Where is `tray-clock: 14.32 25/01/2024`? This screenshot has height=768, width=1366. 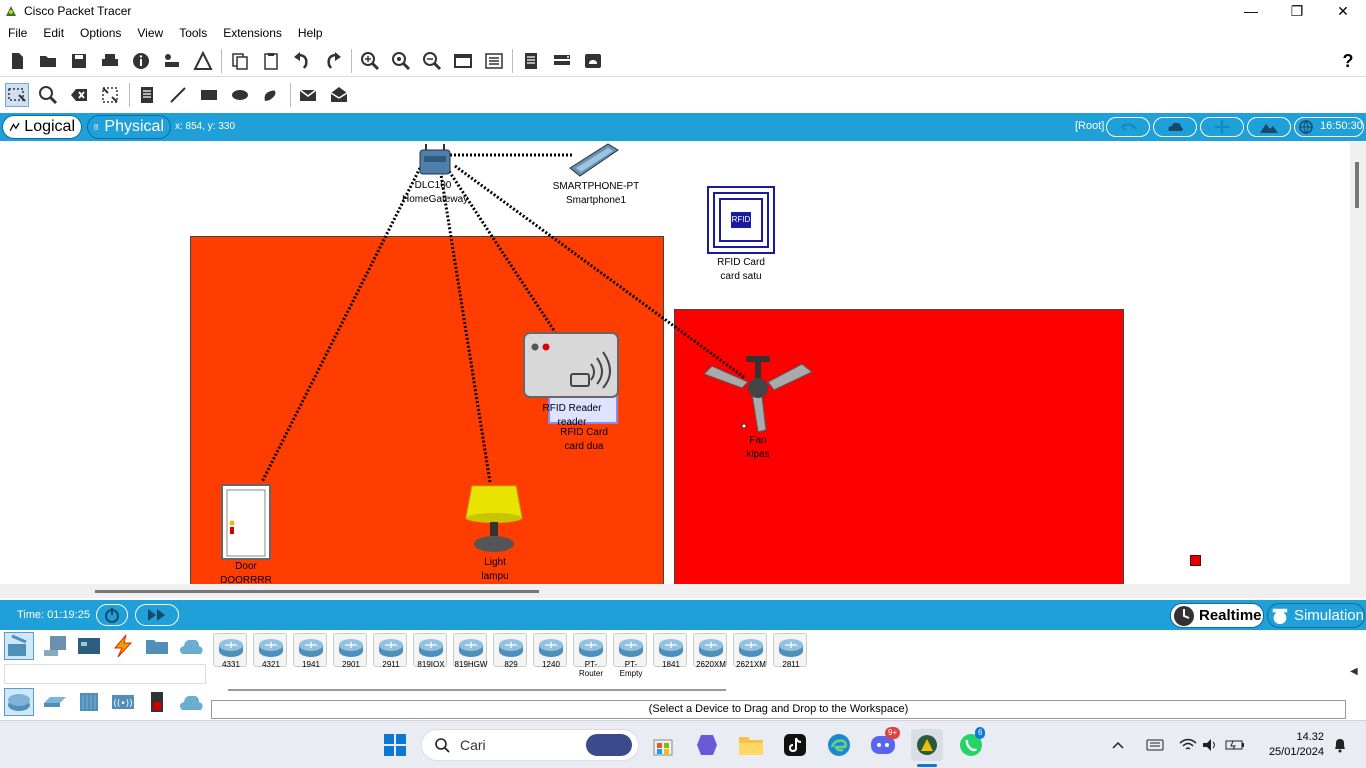
tray-clock: 14.32 25/01/2024 is located at coordinates (1293, 745).